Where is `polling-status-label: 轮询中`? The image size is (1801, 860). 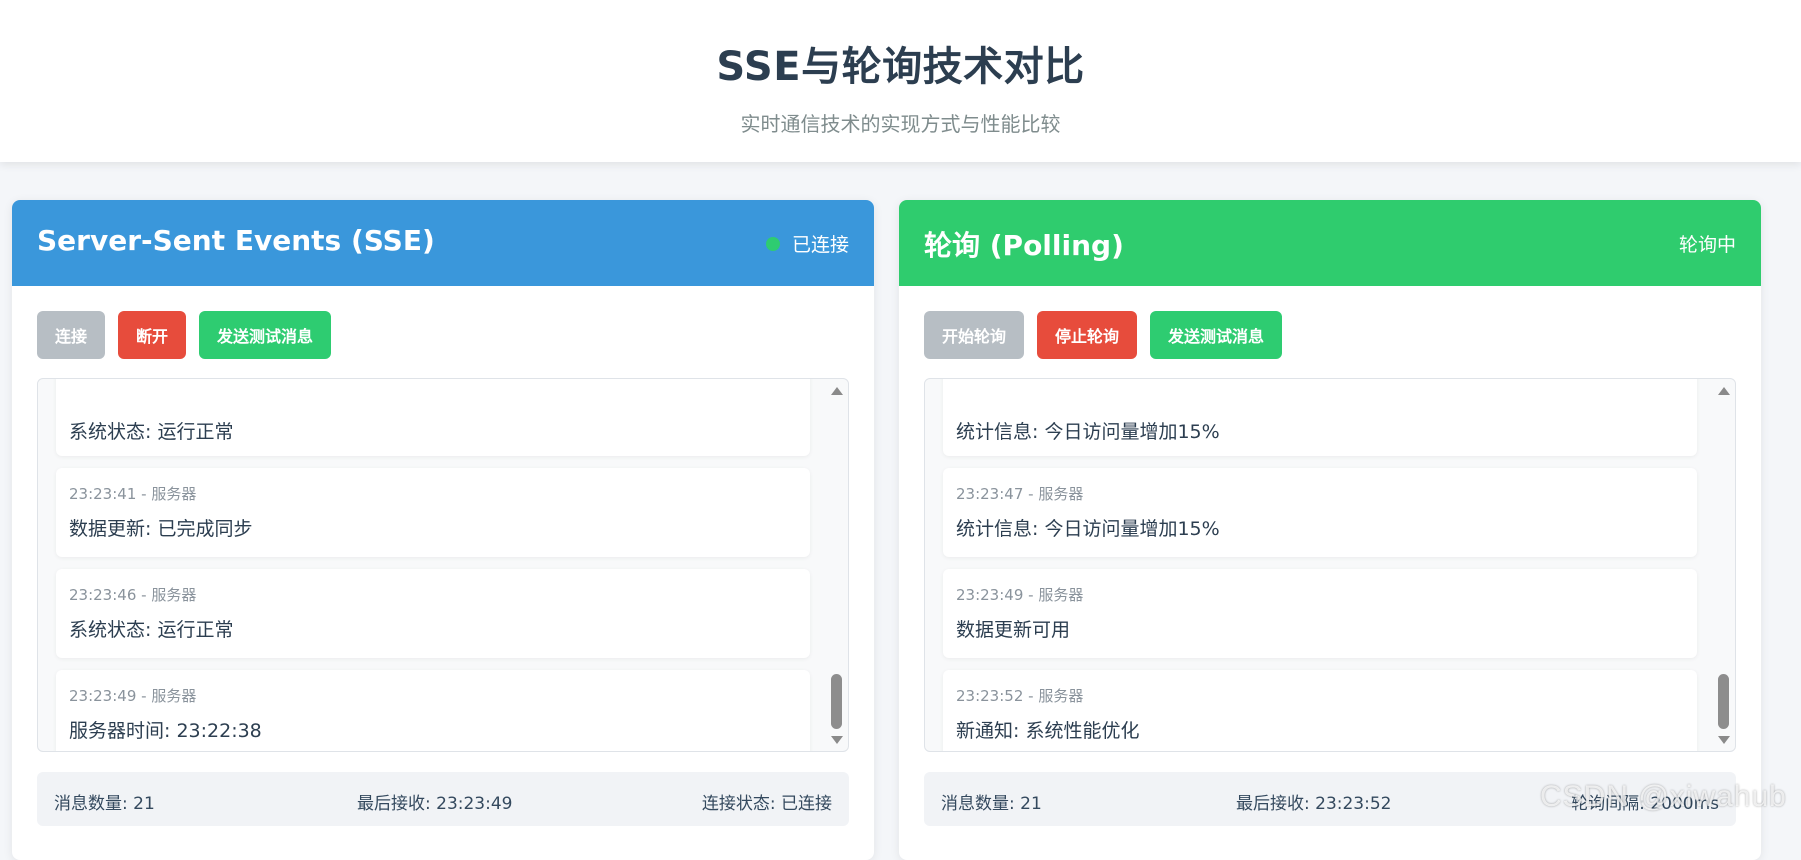 polling-status-label: 轮询中 is located at coordinates (1707, 245).